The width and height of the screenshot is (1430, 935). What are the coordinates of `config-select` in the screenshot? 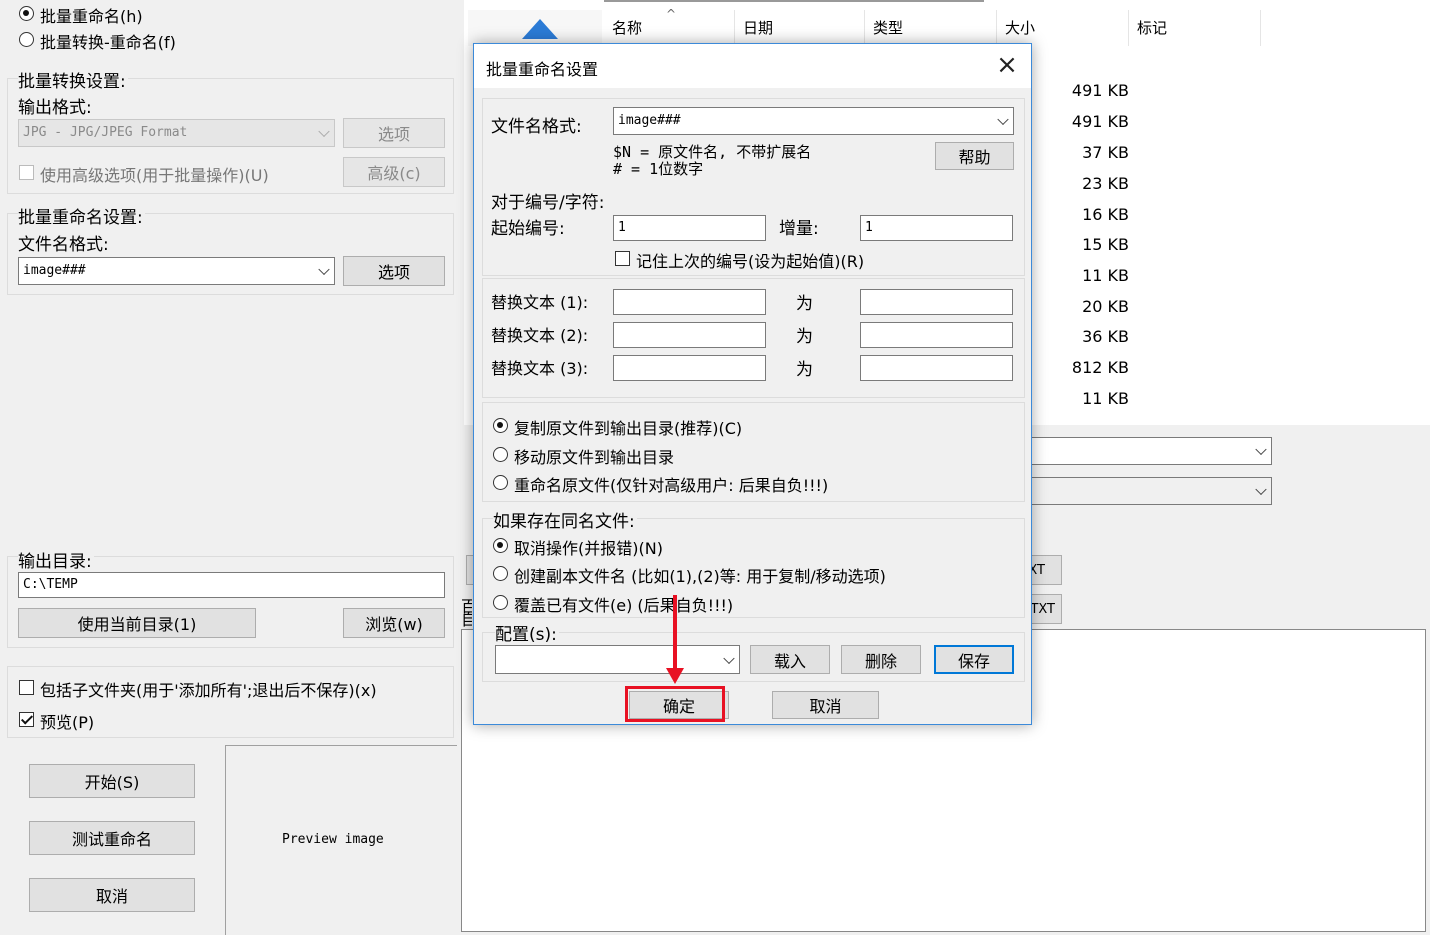 It's located at (617, 659).